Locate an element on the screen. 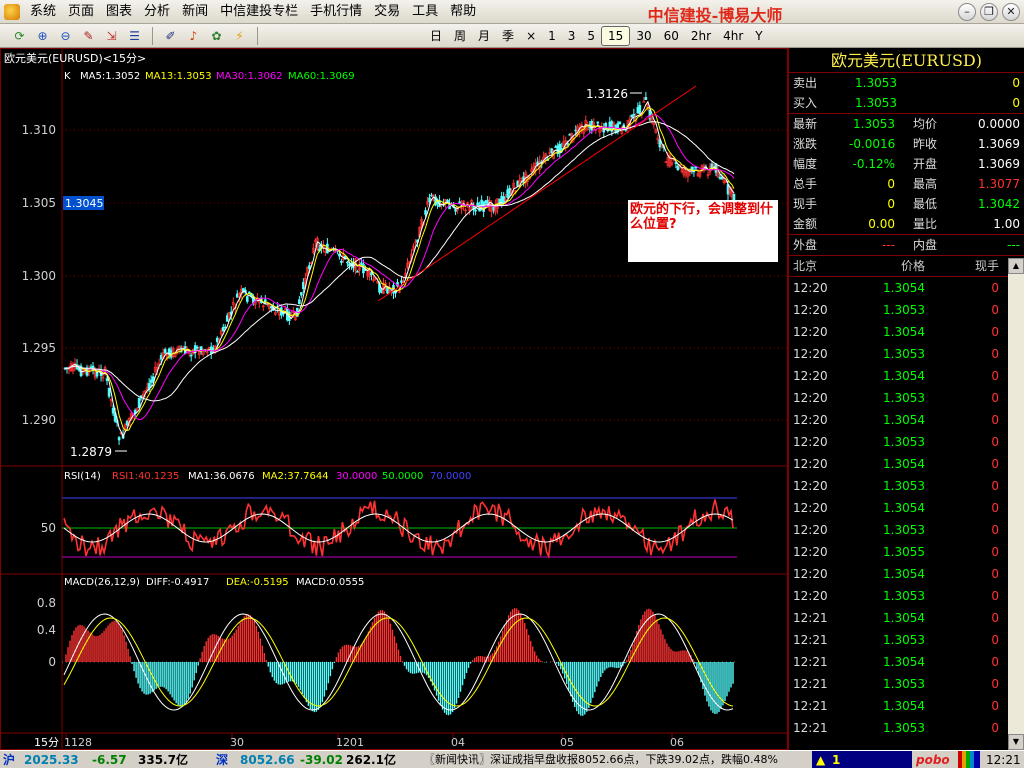 The height and width of the screenshot is (768, 1024). ask-price: 1.3053 is located at coordinates (876, 83).